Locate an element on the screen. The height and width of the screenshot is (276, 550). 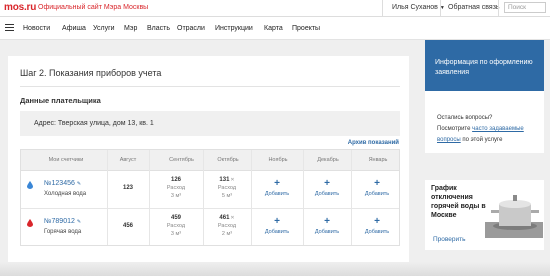
nav-item-mayor: Мэр is located at coordinates (130, 28).